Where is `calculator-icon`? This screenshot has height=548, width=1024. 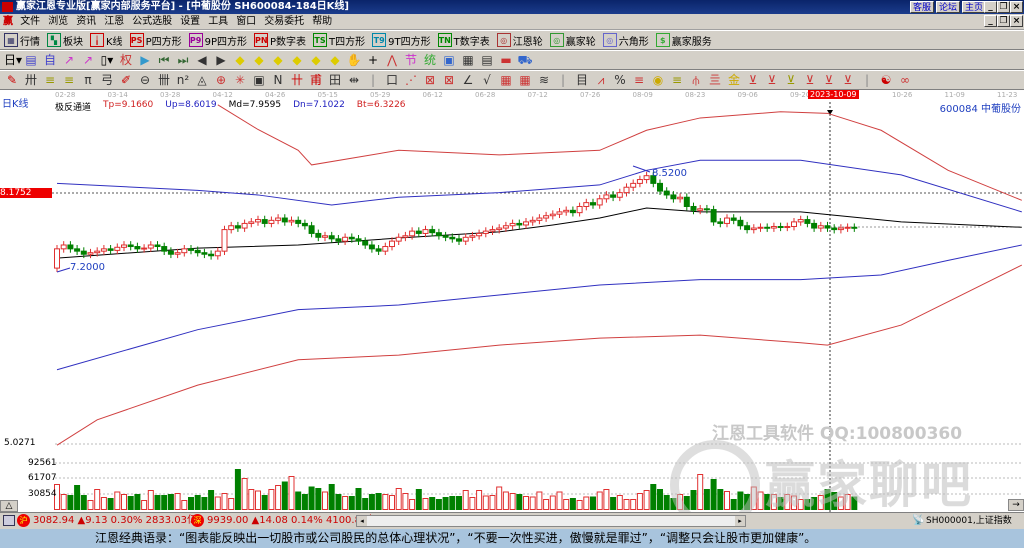
calculator-icon is located at coordinates (9, 520).